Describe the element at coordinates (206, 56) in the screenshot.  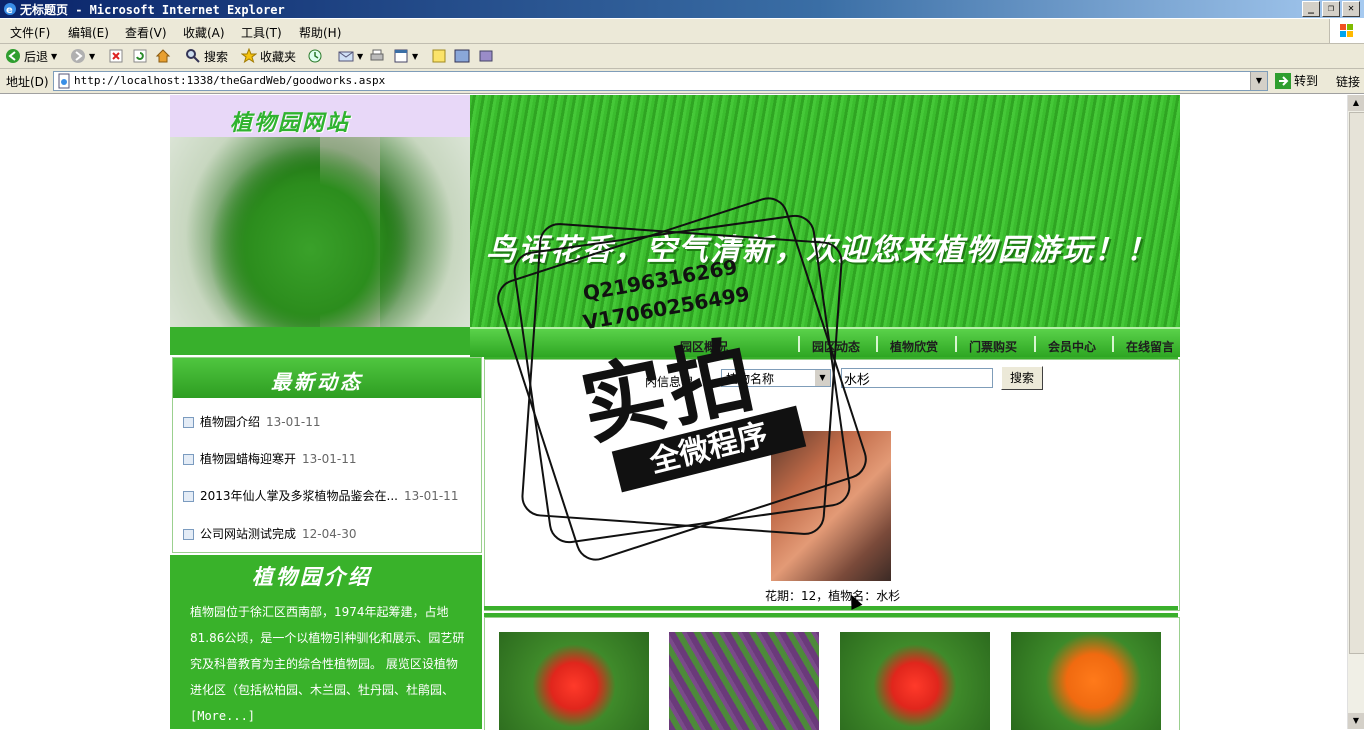
I see `search-button: 搜索` at that location.